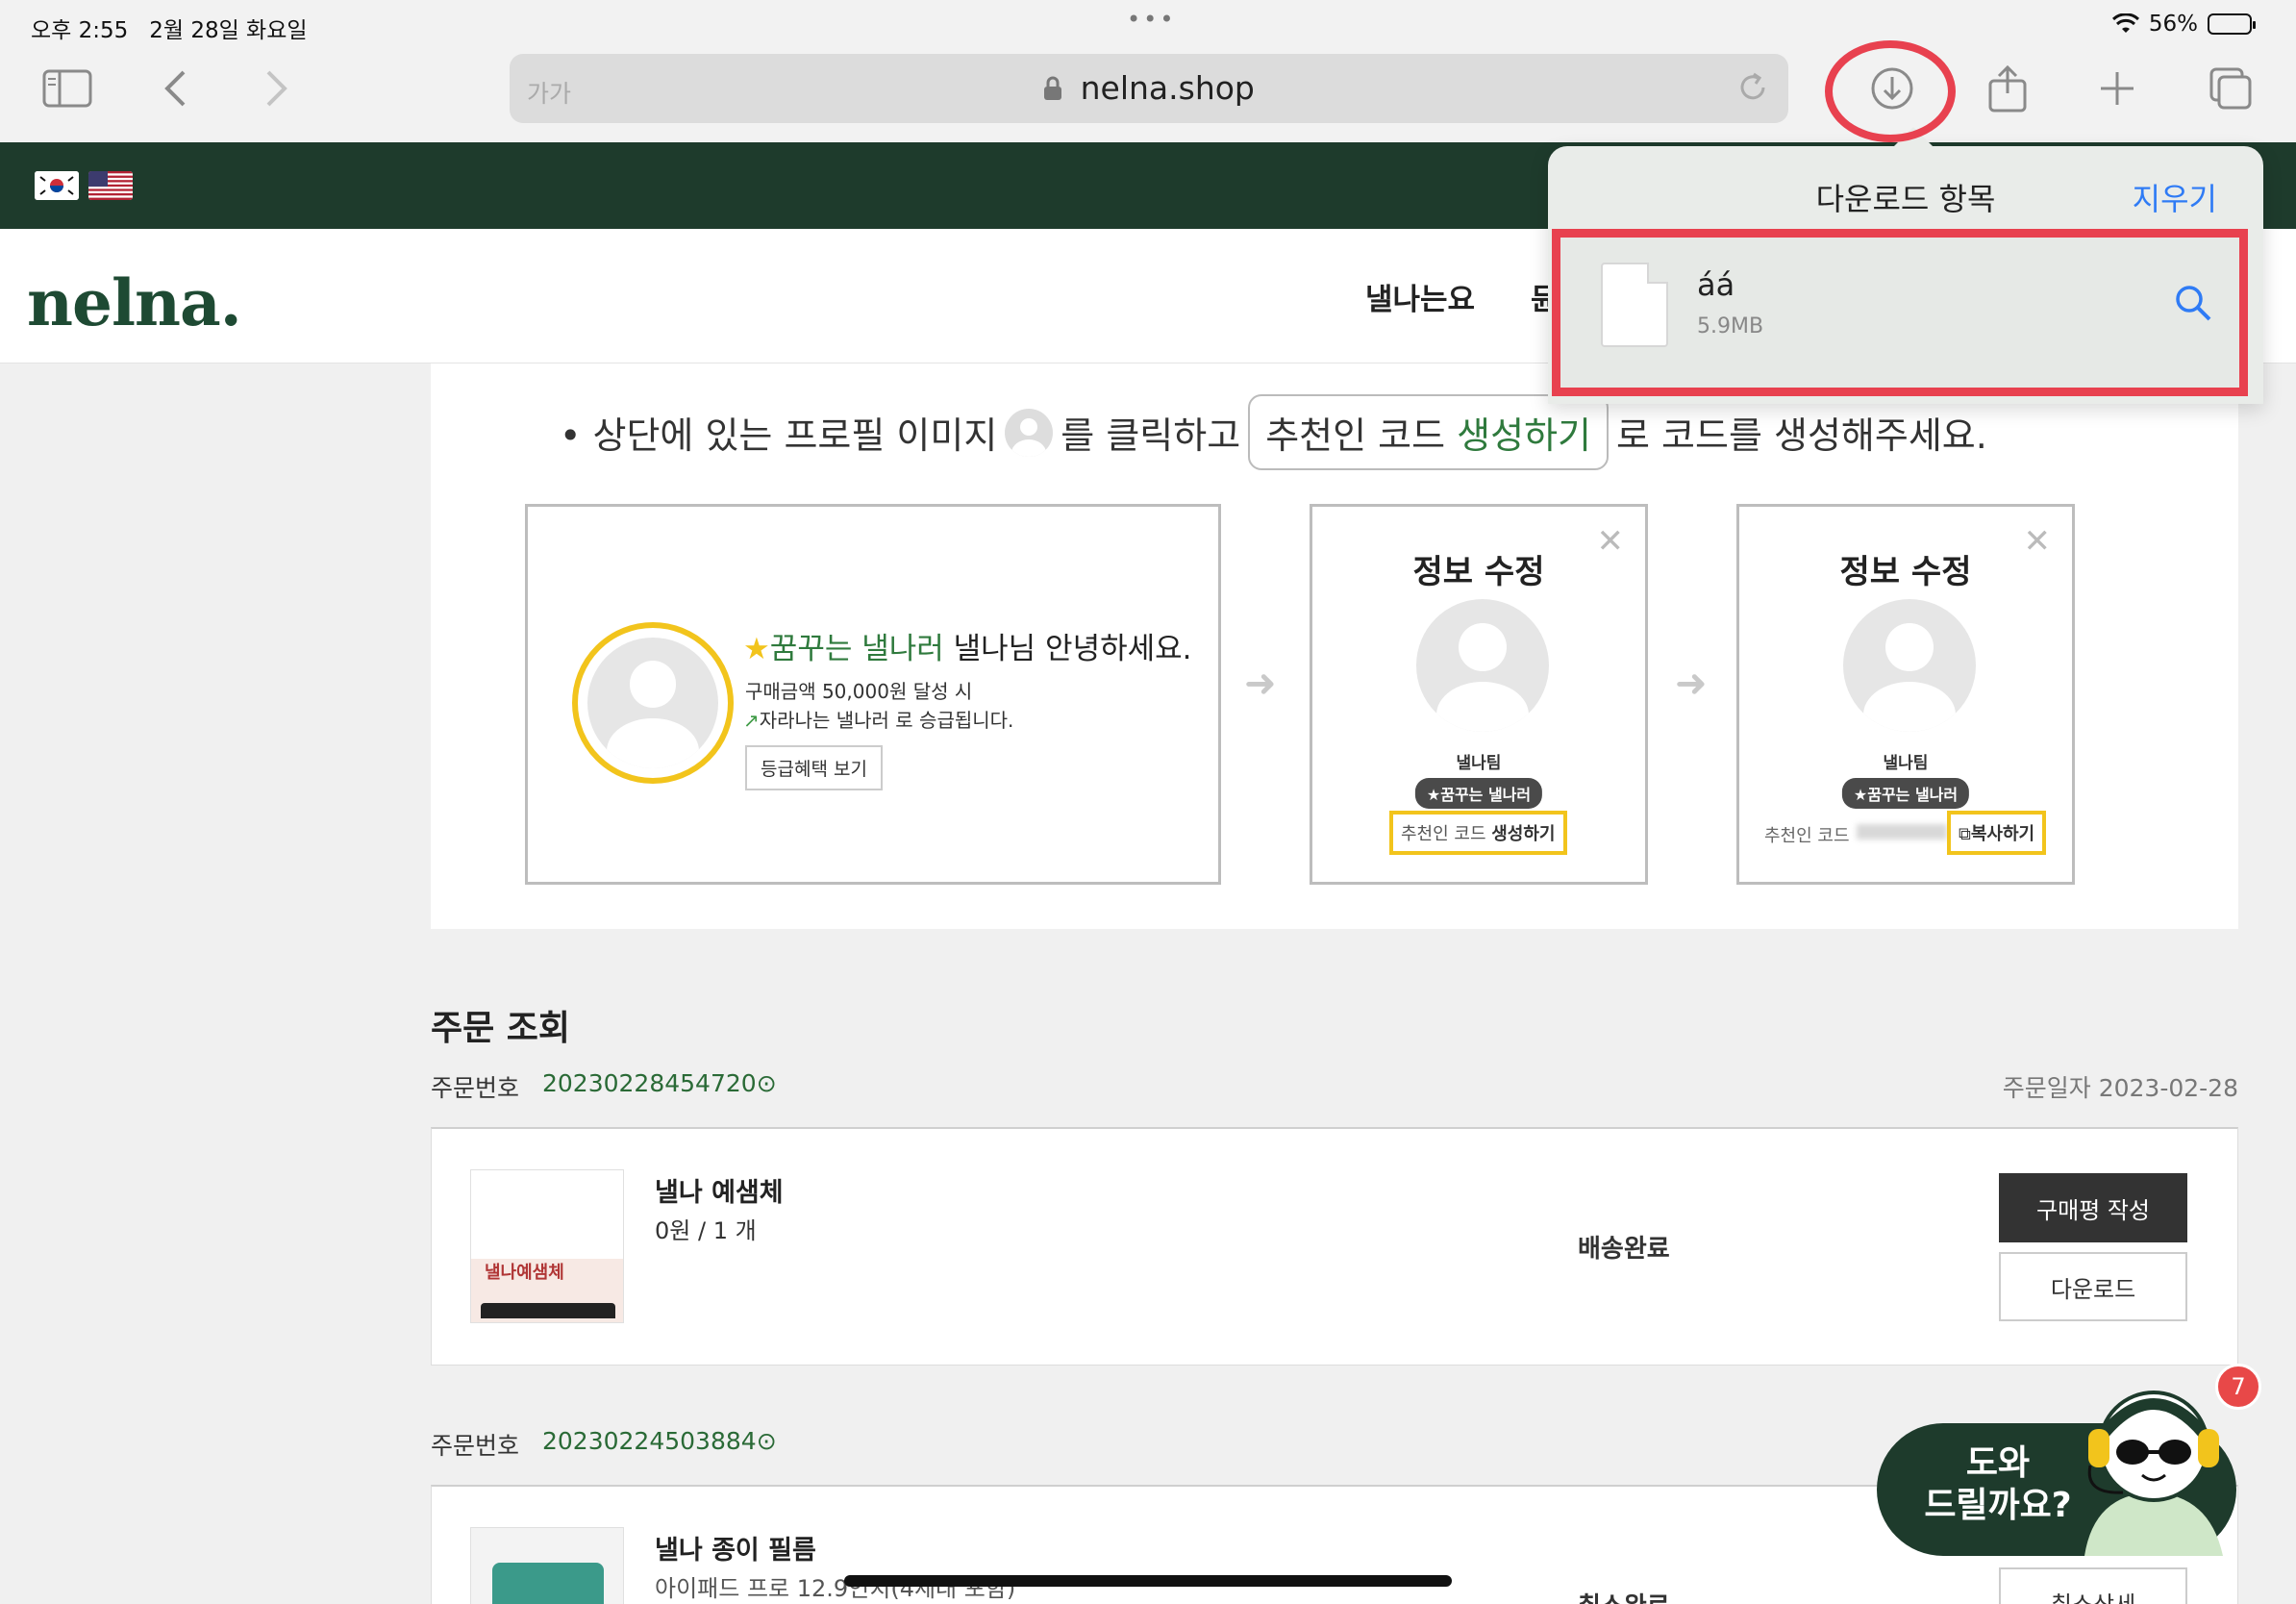 The height and width of the screenshot is (1604, 2296). What do you see at coordinates (110, 185) in the screenshot?
I see `us-flag-icon` at bounding box center [110, 185].